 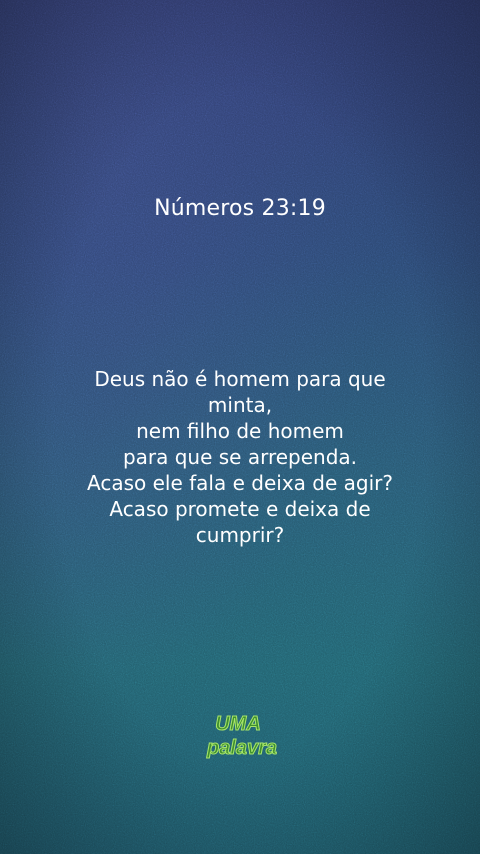 I want to click on uma-palavra-logo: UMA palavra, so click(x=241, y=736).